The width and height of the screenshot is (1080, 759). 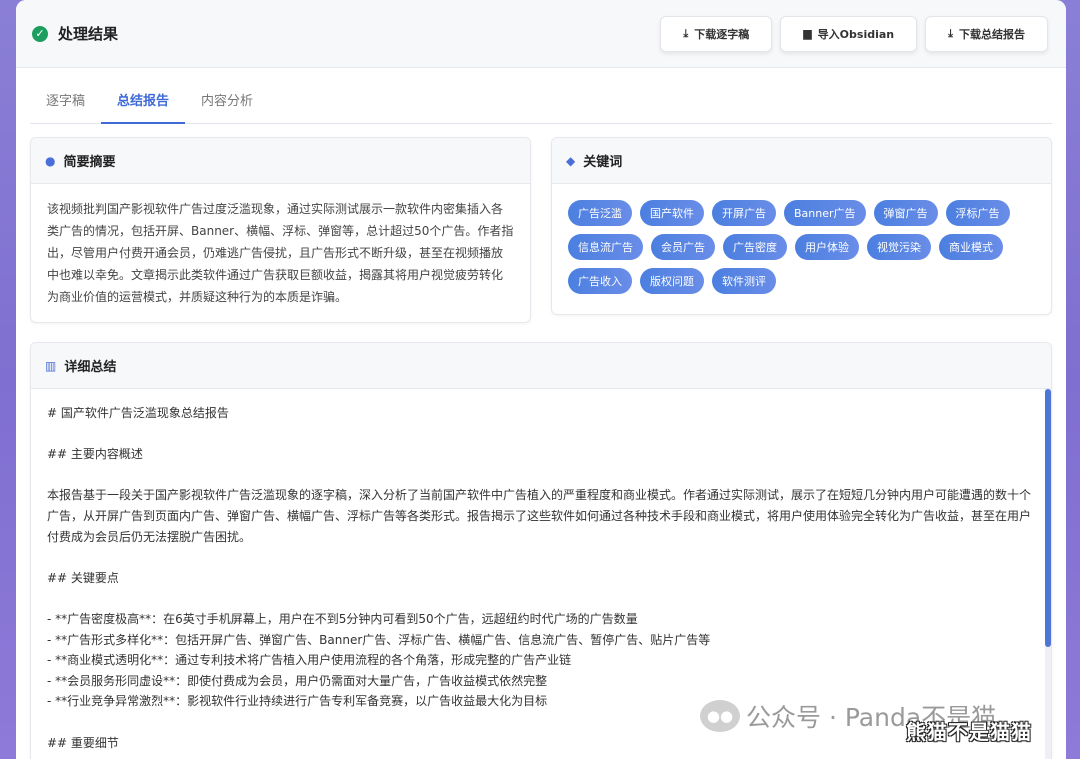 What do you see at coordinates (88, 34) in the screenshot?
I see `page-title: 处理结果` at bounding box center [88, 34].